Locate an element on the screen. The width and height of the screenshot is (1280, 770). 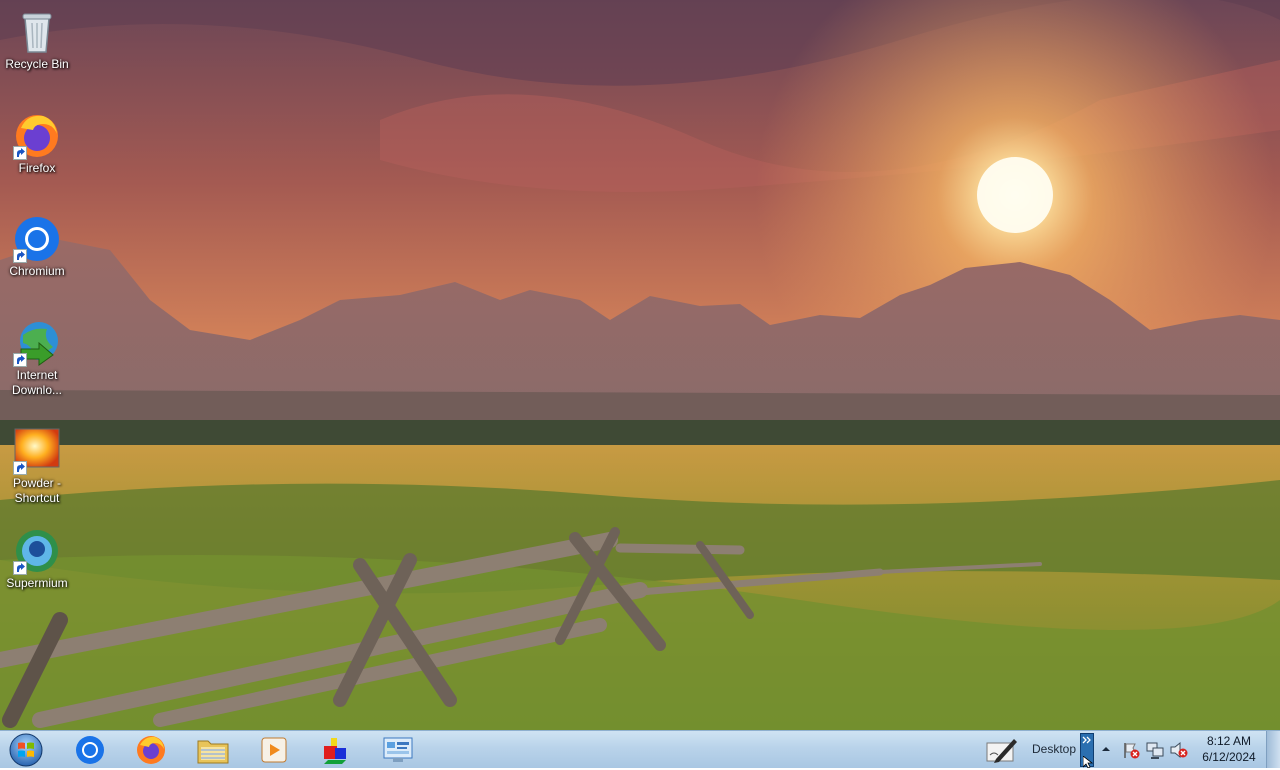
taskbar-pinned-chromium is located at coordinates (90, 750).